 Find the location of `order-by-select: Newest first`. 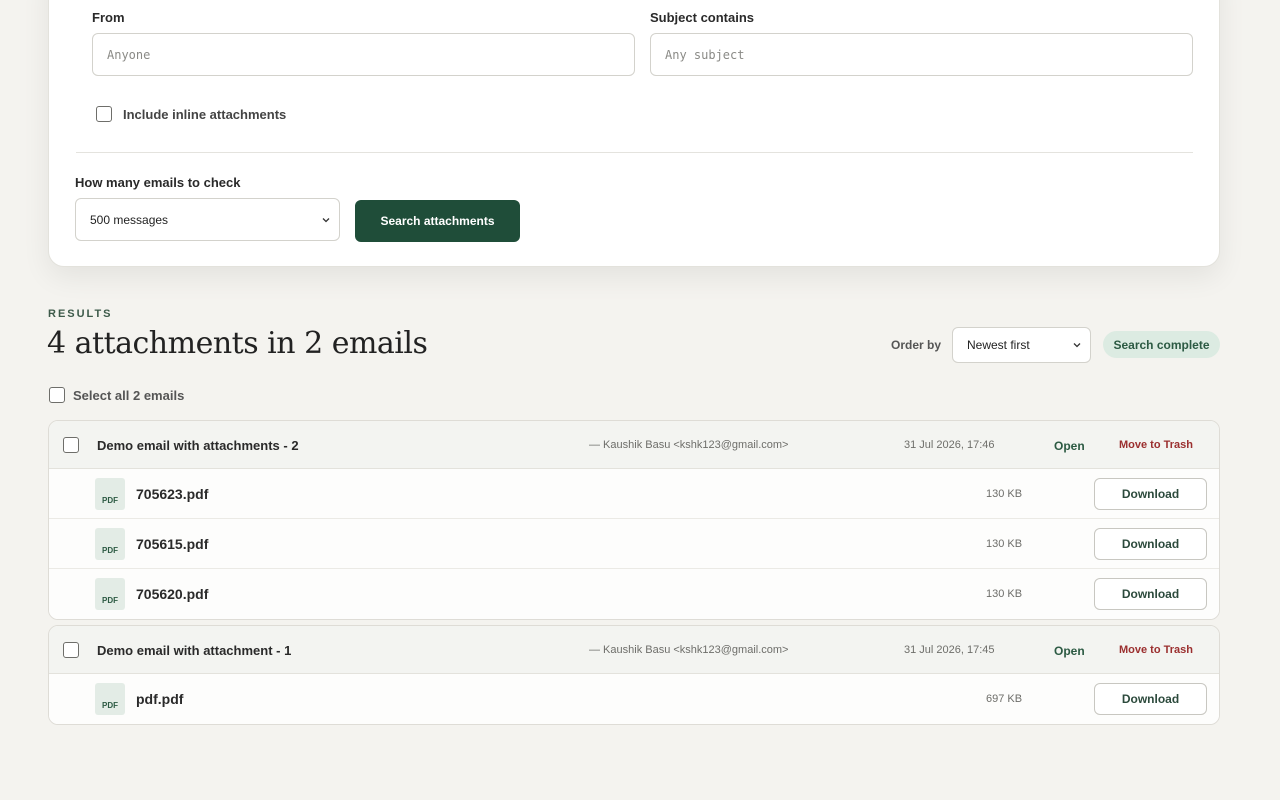

order-by-select: Newest first is located at coordinates (1021, 345).